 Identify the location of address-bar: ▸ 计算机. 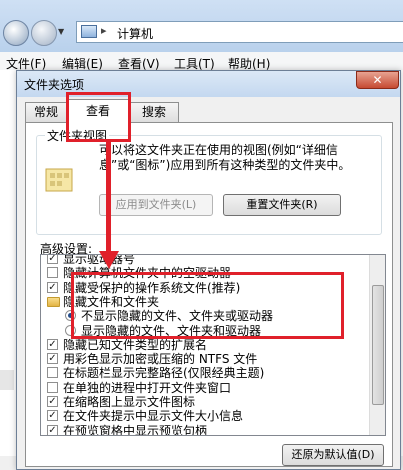
(239, 32).